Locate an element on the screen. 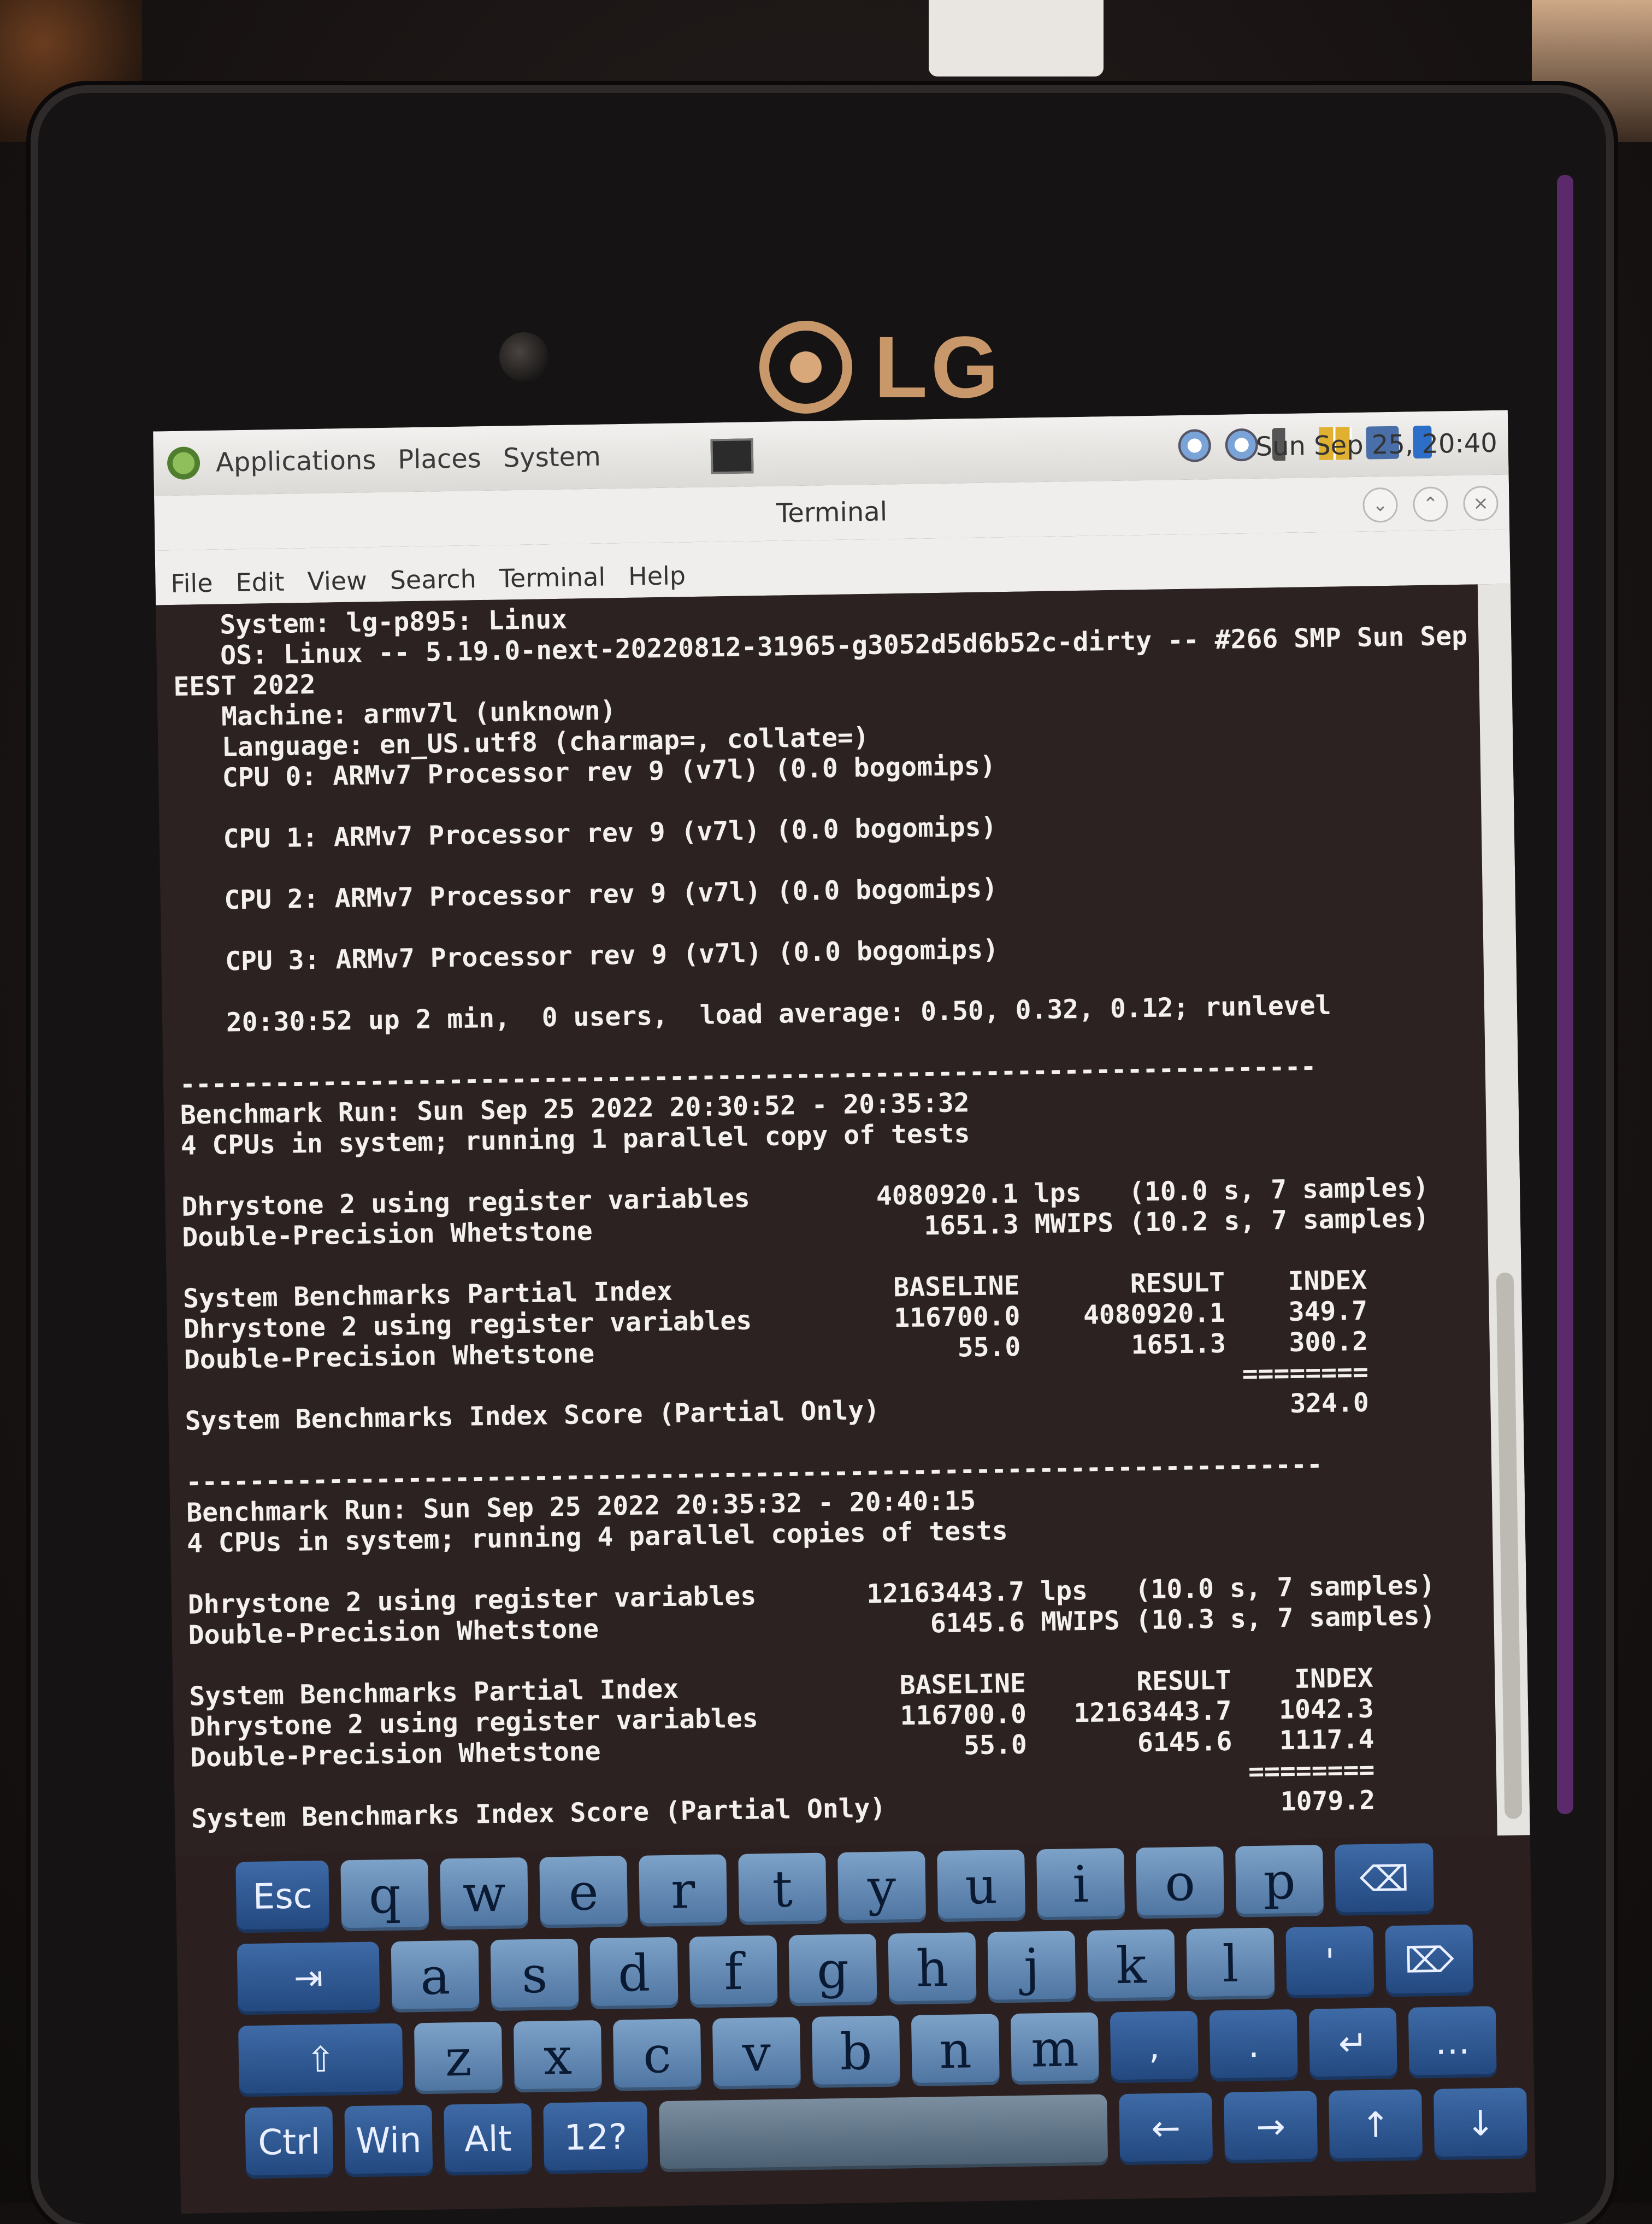 Image resolution: width=1652 pixels, height=2224 pixels. applications-logo-icon is located at coordinates (183, 463).